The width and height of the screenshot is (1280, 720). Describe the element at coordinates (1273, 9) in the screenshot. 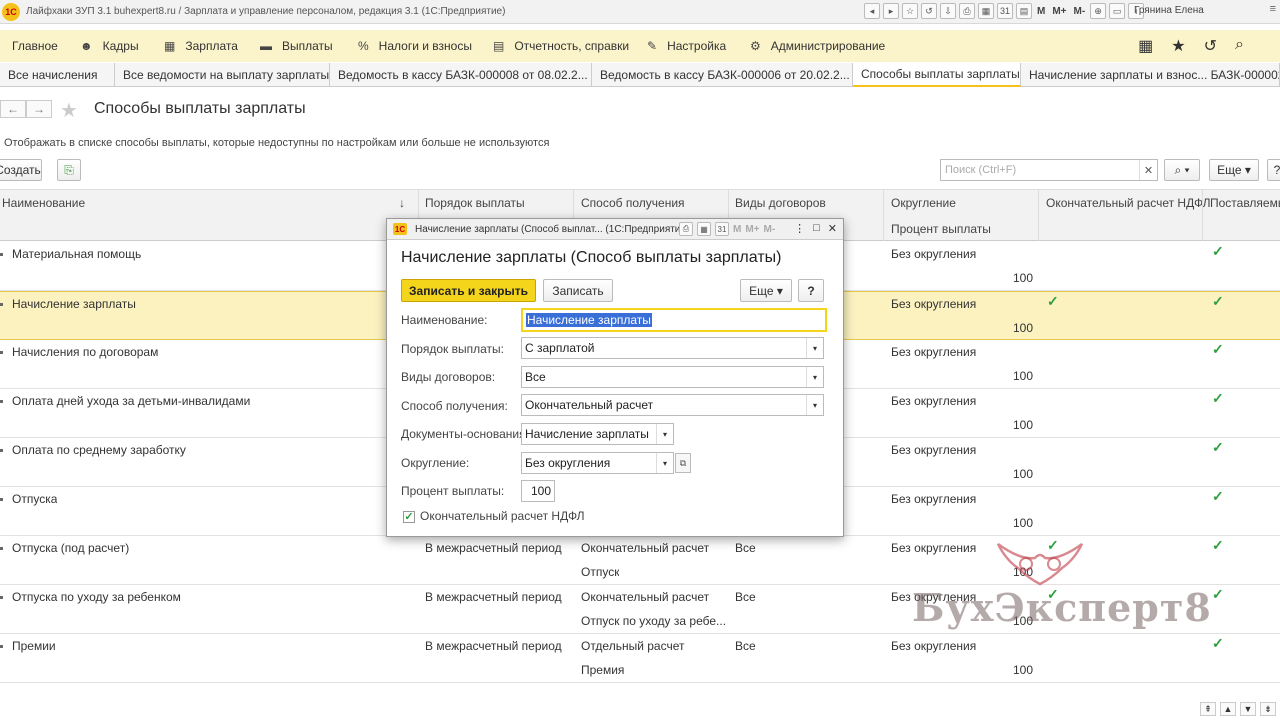

I see `menu-icon: ≡` at that location.